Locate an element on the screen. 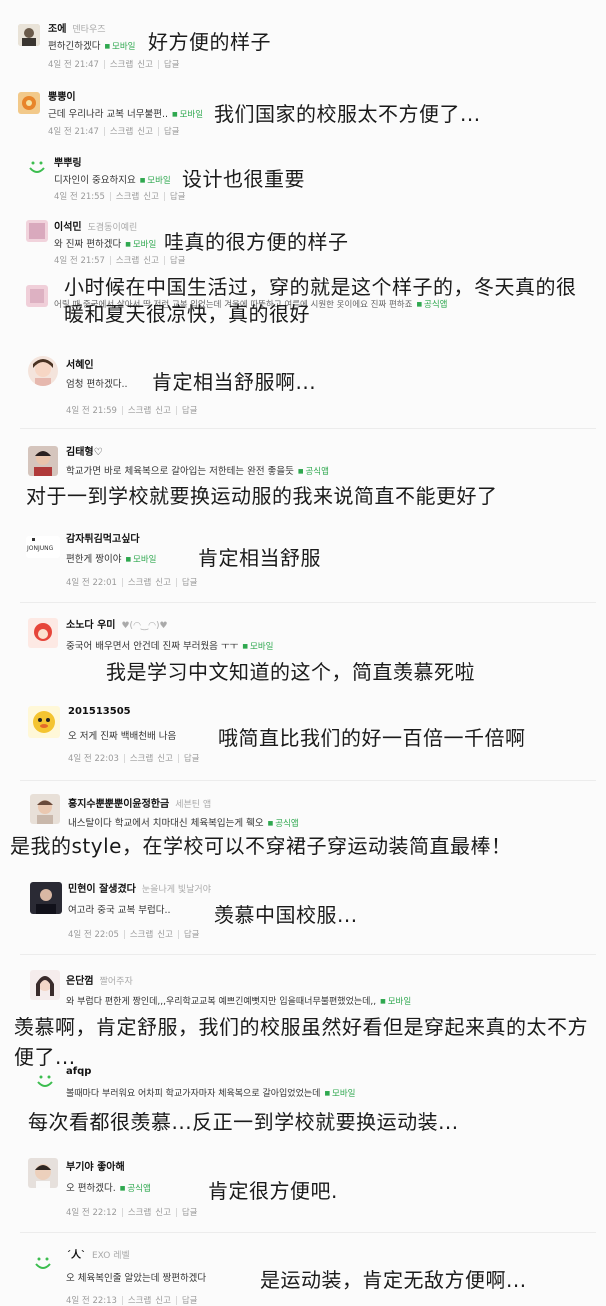 This screenshot has height=1306, width=606. username: 감자튀김먹고싶다 is located at coordinates (103, 537).